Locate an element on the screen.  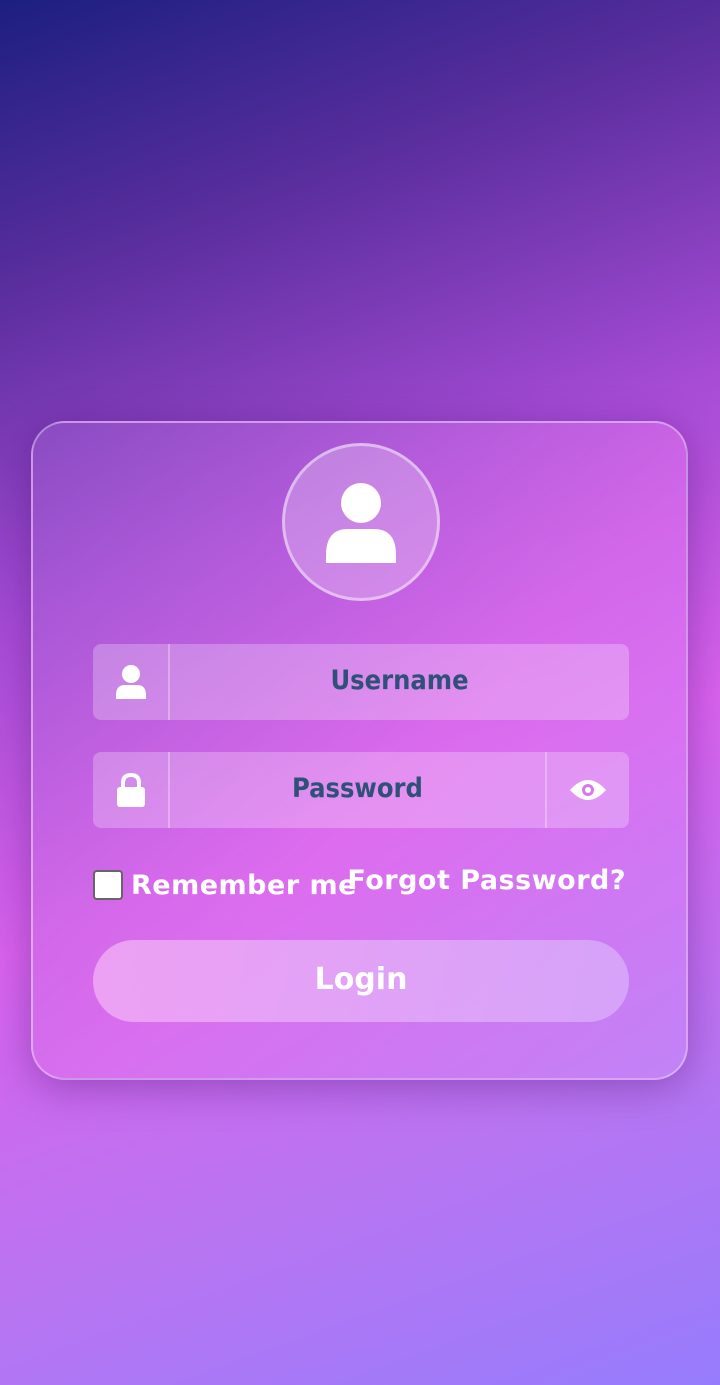
remember-me-checkbox is located at coordinates (108, 885).